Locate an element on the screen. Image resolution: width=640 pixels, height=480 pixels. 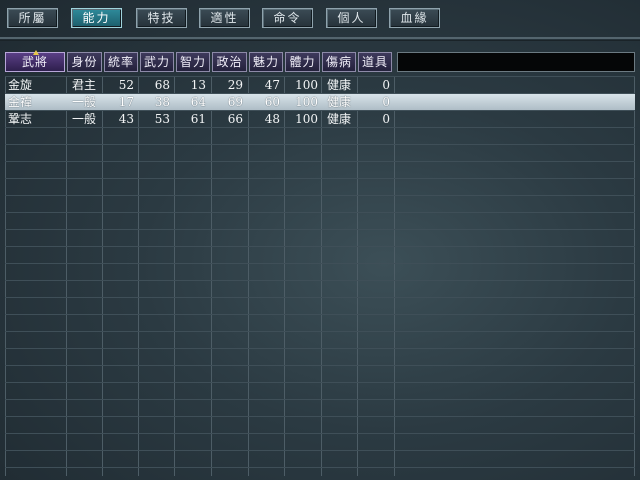
cell-cha: 47 is located at coordinates (272, 85).